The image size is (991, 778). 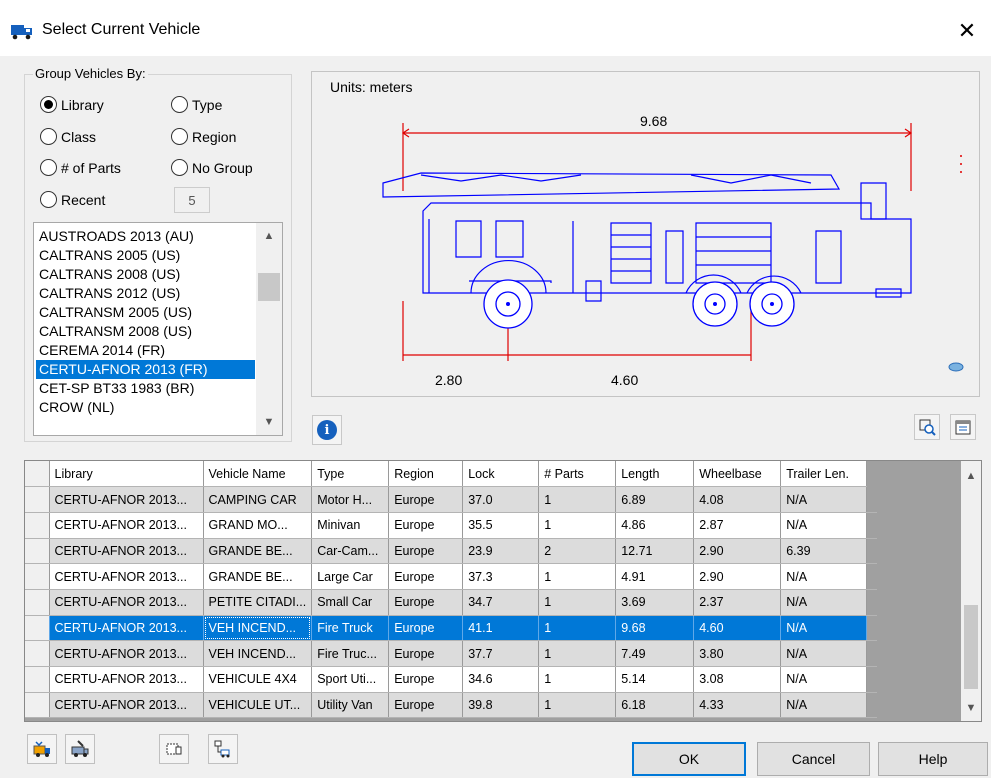 What do you see at coordinates (72, 104) in the screenshot?
I see `radio-library: Library` at bounding box center [72, 104].